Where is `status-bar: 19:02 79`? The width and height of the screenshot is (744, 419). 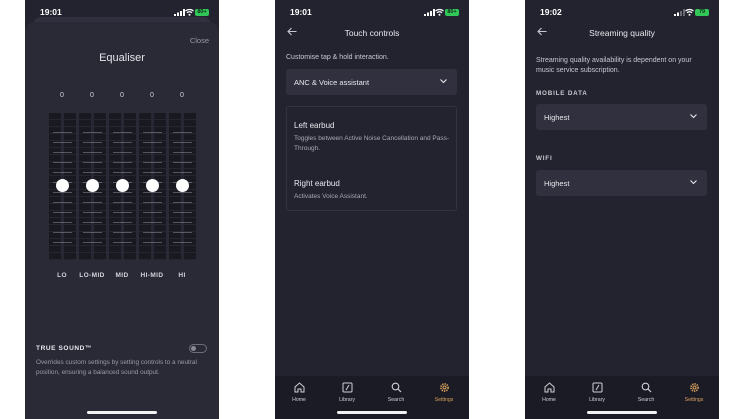
status-bar: 19:02 79 is located at coordinates (622, 13).